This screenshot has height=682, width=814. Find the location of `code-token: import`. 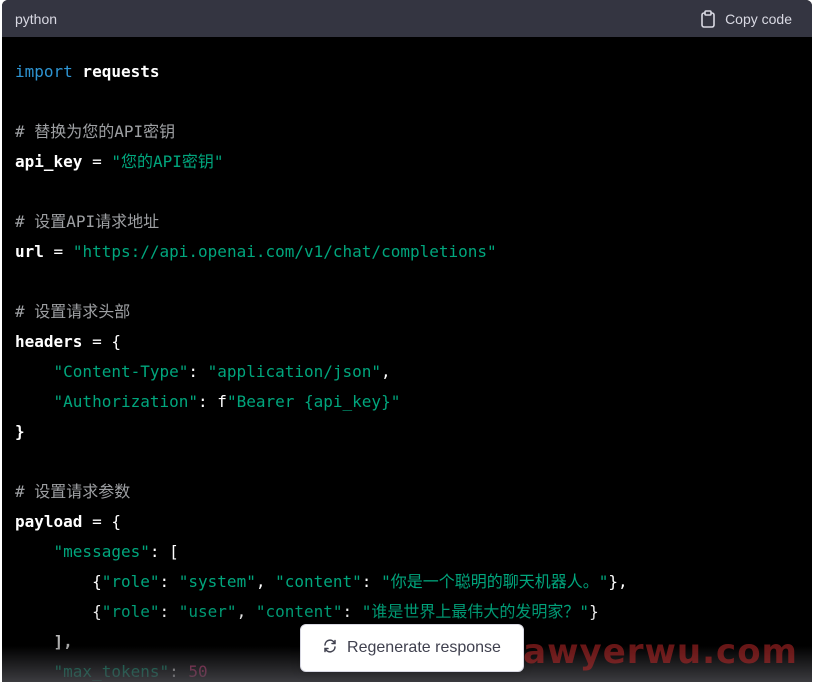

code-token: import is located at coordinates (44, 71).